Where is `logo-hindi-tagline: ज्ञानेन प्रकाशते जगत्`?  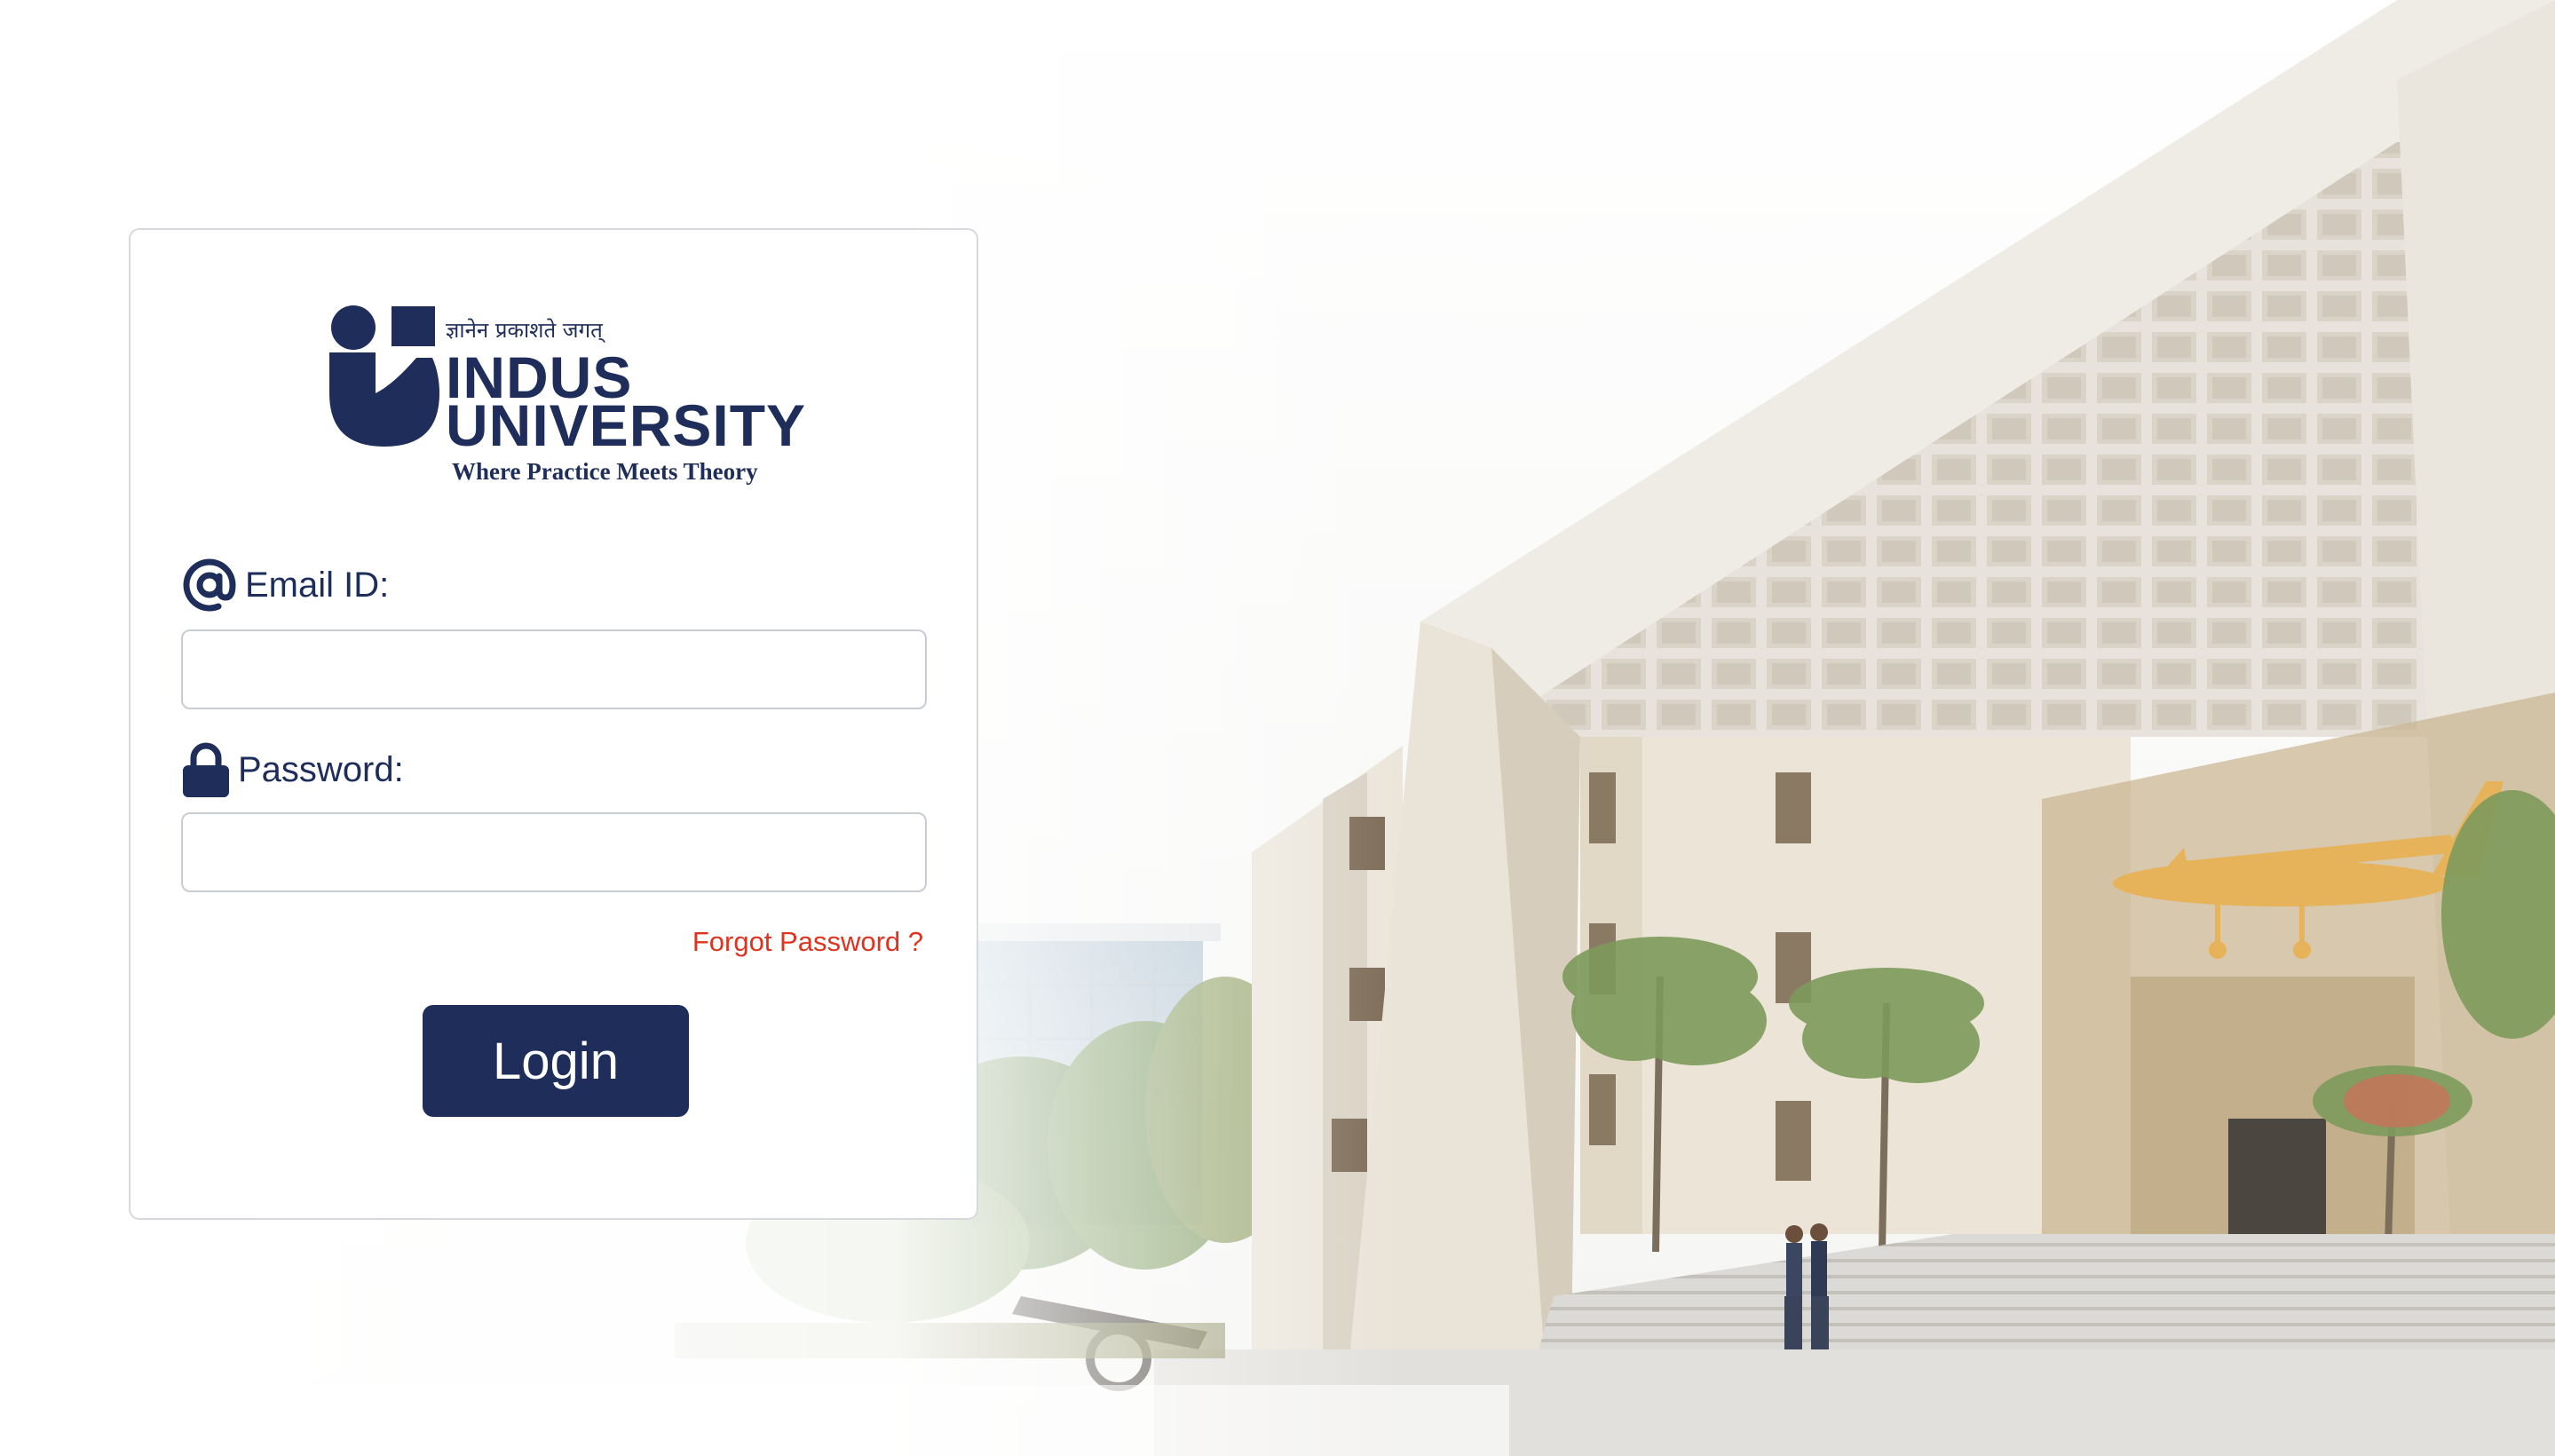
logo-hindi-tagline: ज्ञानेन प्रकाशते जगत् is located at coordinates (524, 330).